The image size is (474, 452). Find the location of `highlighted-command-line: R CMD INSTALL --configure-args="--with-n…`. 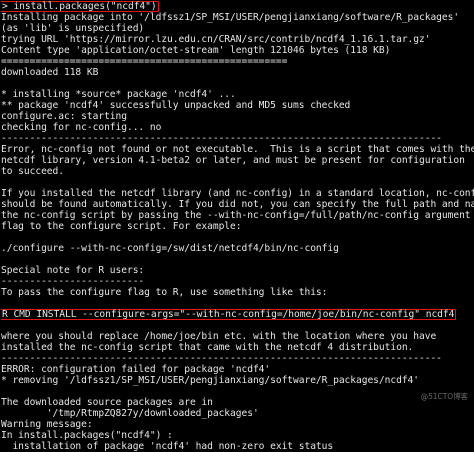

highlighted-command-line: R CMD INSTALL --configure-args="--with-n… is located at coordinates (237, 314).